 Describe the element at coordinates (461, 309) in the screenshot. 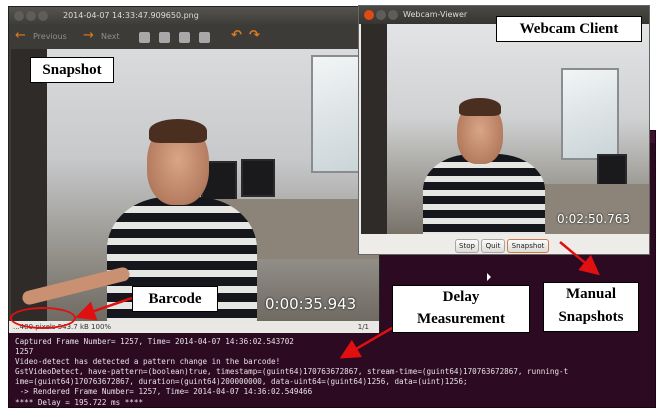

I see `delay-measurement-callout: Delay Measurement` at that location.